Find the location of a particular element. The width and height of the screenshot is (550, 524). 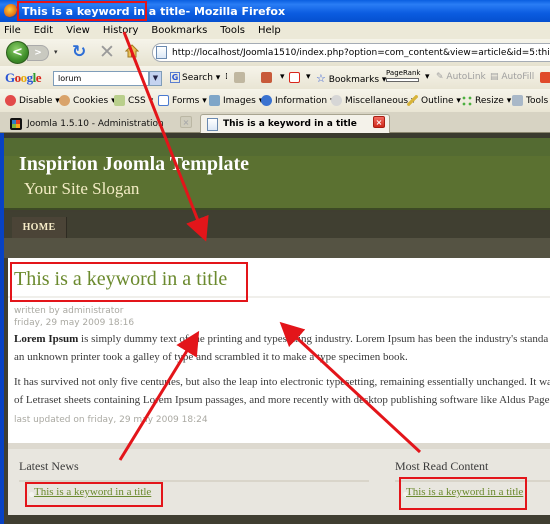

reload-icon: ↻ is located at coordinates (79, 52).